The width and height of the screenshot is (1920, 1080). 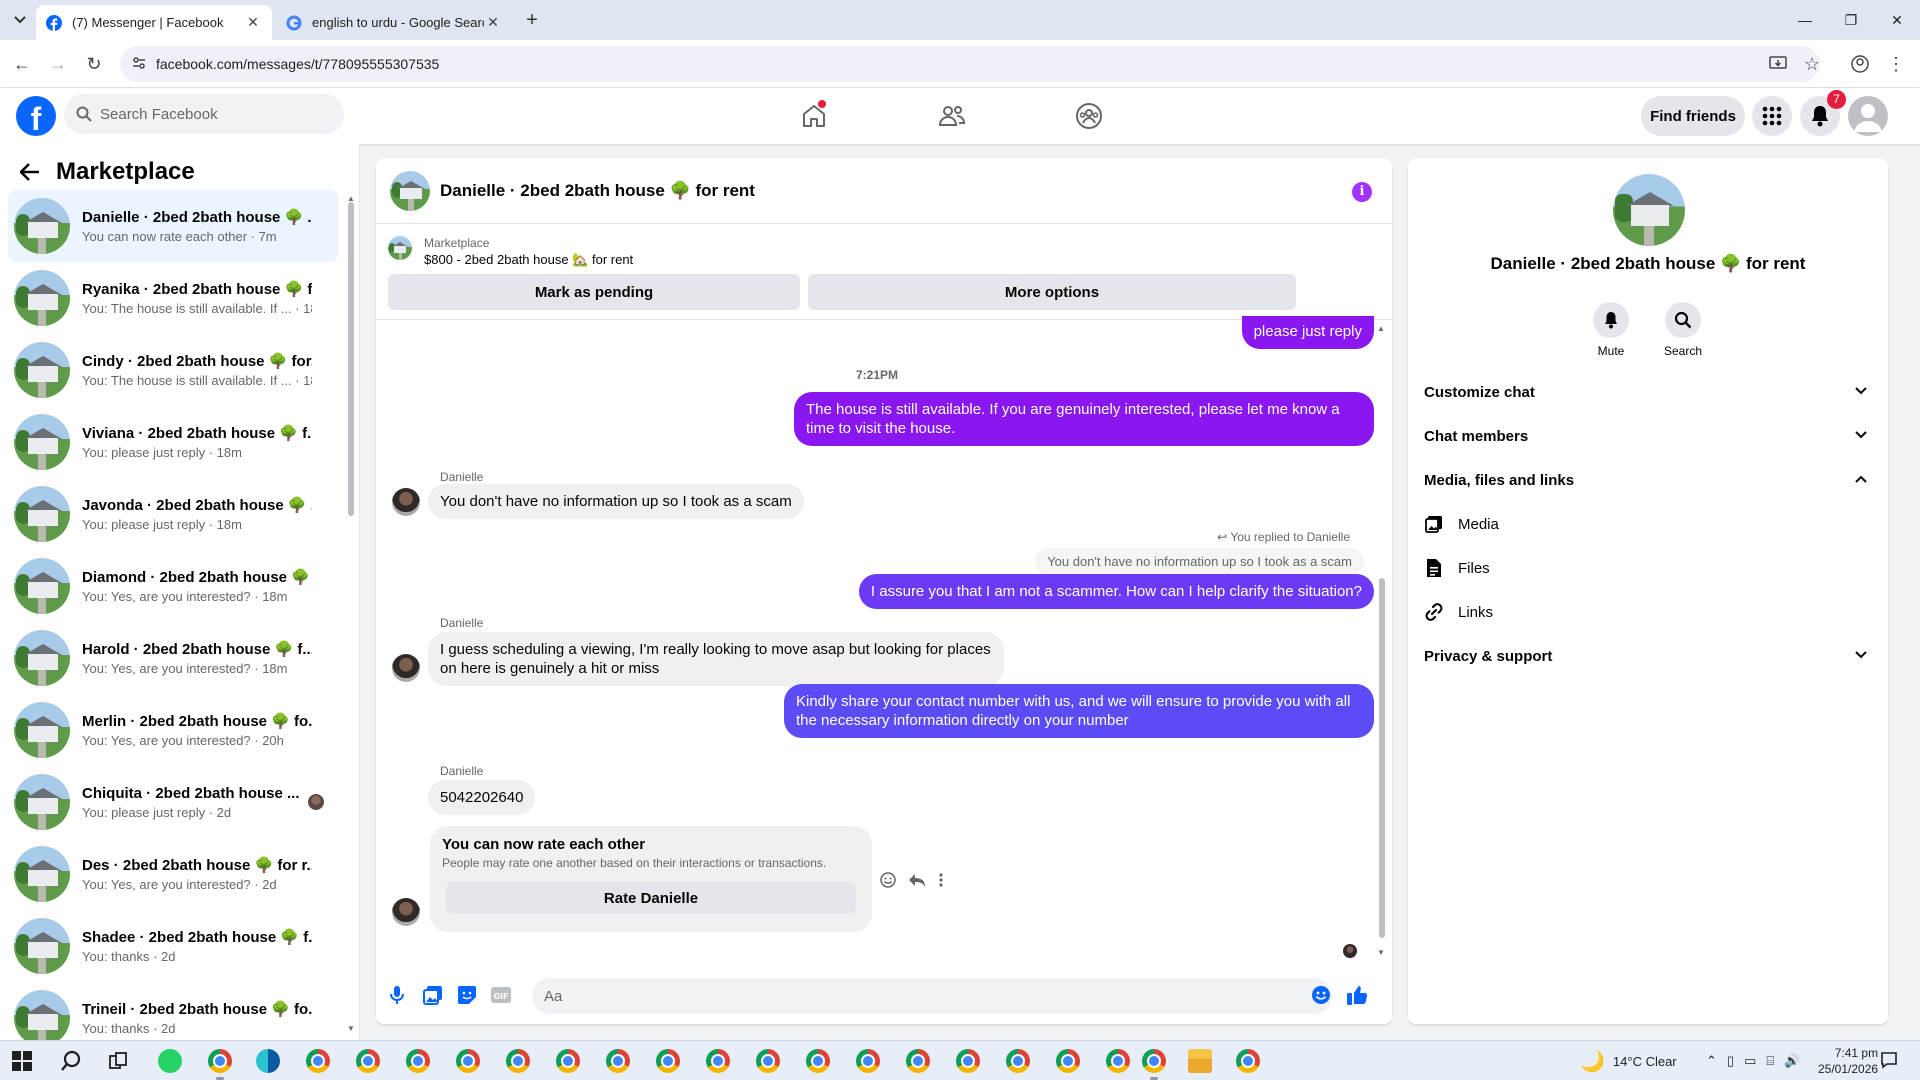 I want to click on tab-messenger: (7) Messenger | Facebook ✕, so click(x=154, y=22).